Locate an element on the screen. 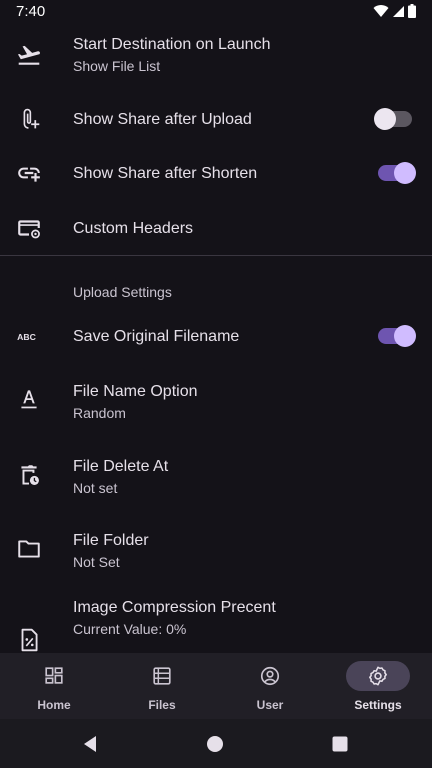 This screenshot has height=768, width=432. section-divider is located at coordinates (216, 255).